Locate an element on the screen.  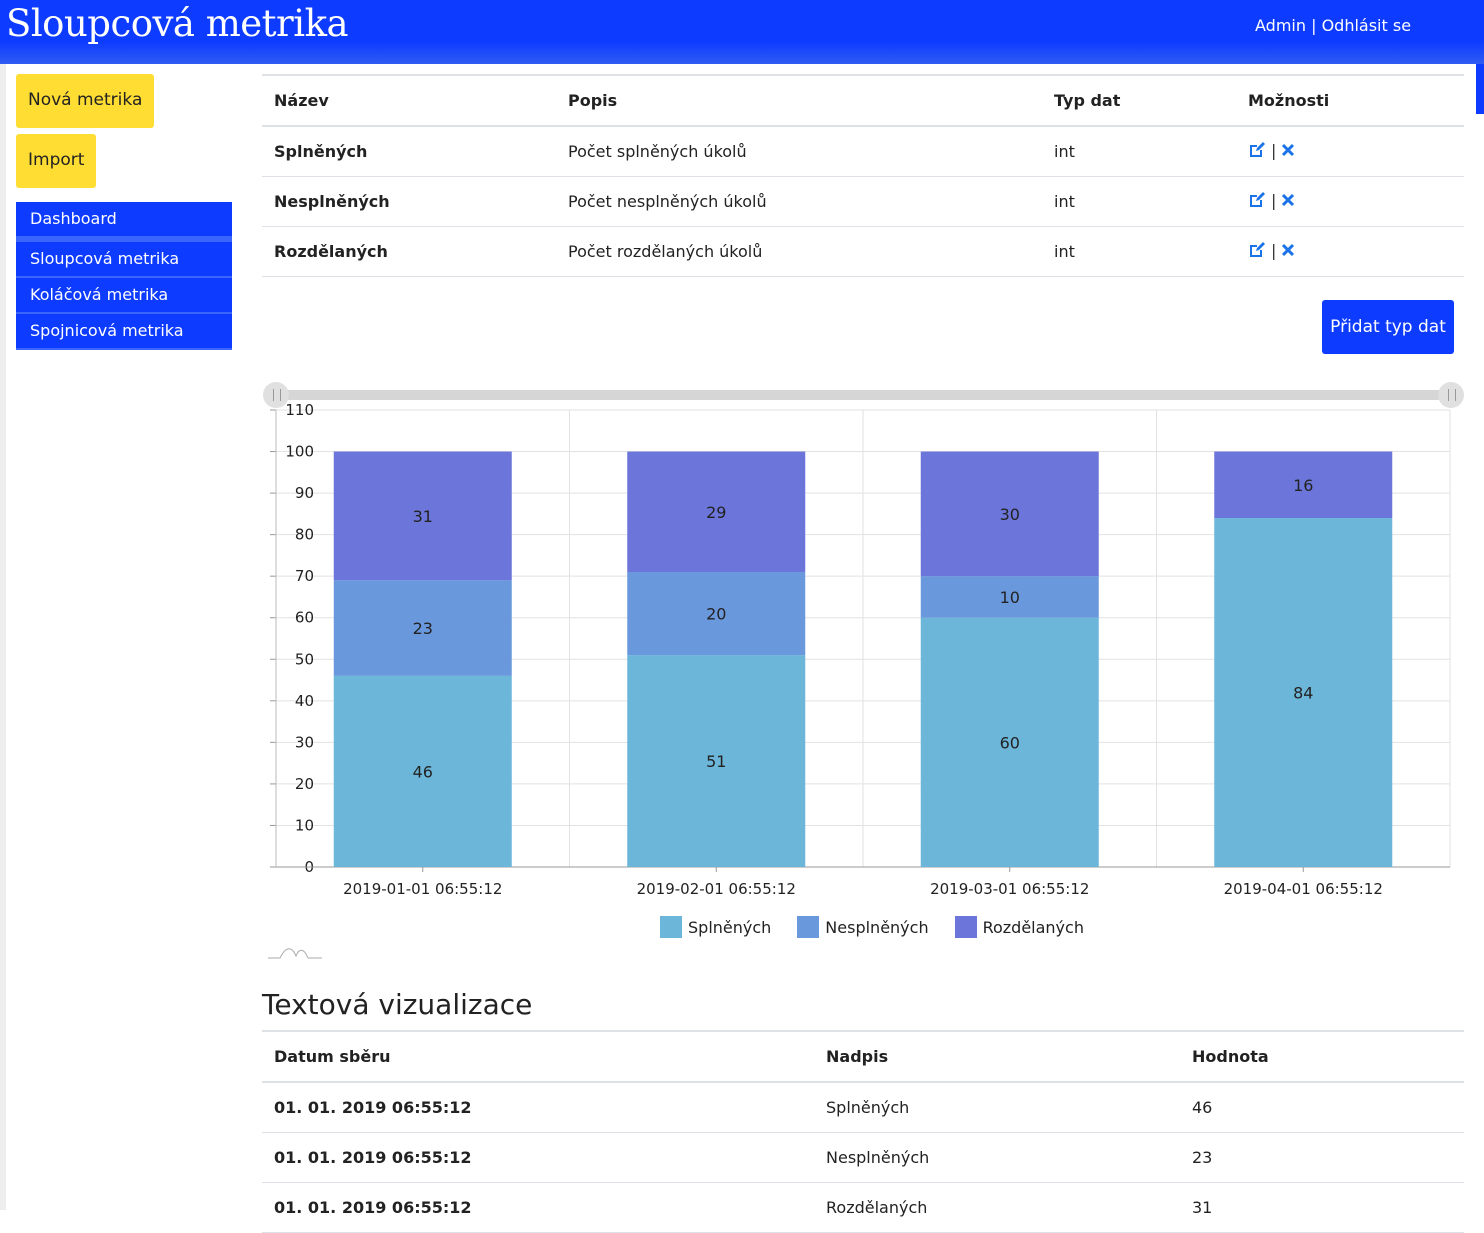
column-header-options: Možnosti is located at coordinates (1350, 101).